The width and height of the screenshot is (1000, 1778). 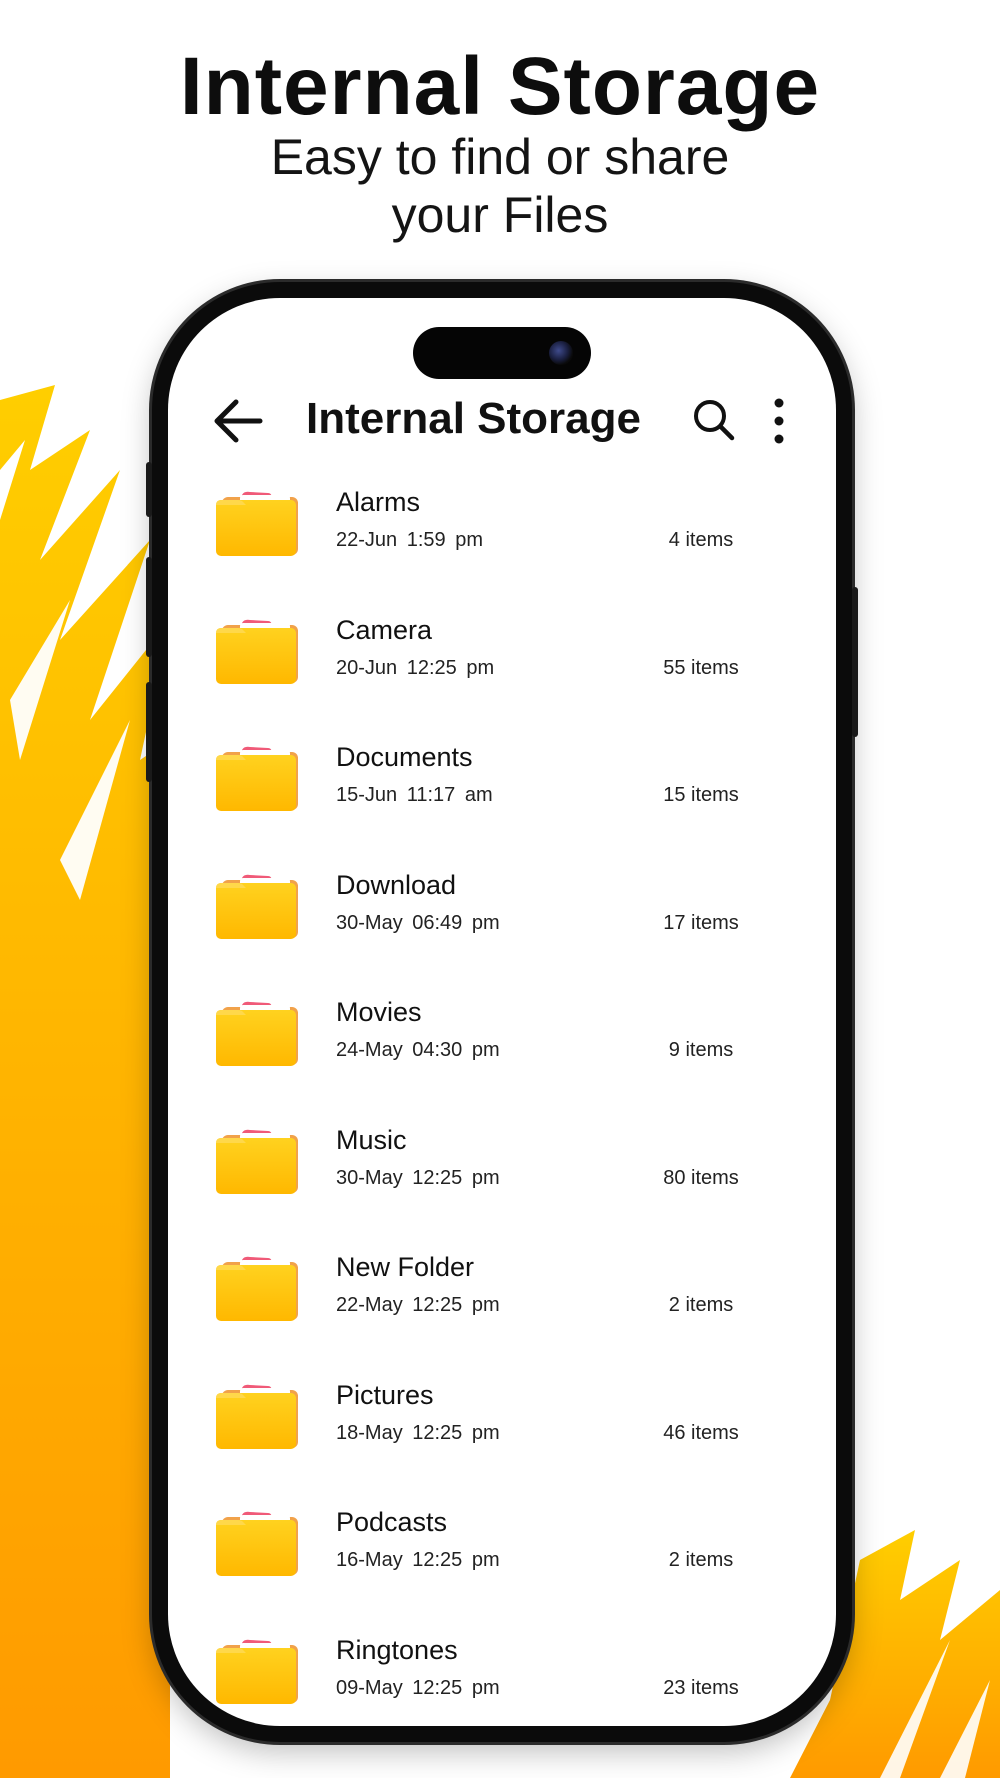 What do you see at coordinates (418, 1687) in the screenshot?
I see `folder-date: 09-May 12:25 pm` at bounding box center [418, 1687].